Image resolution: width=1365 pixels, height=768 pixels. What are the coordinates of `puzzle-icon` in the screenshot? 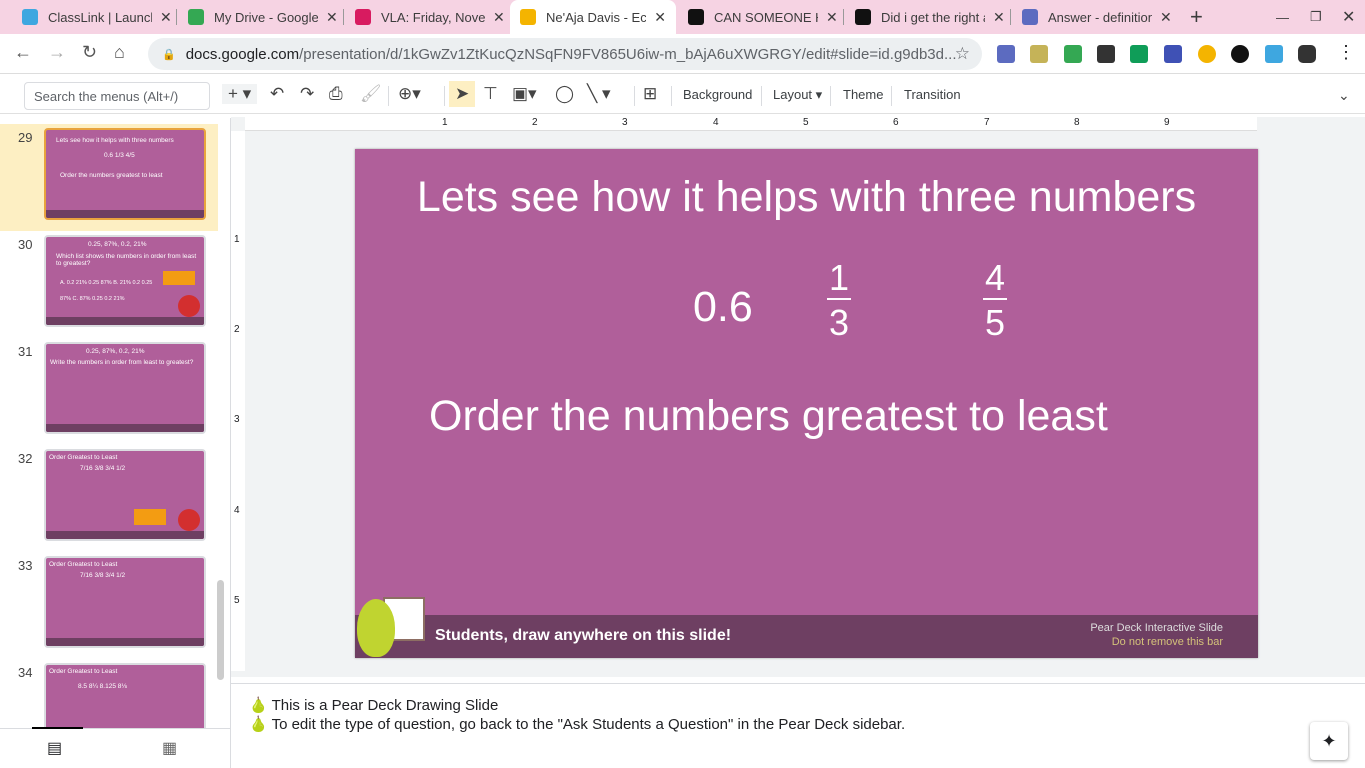 It's located at (1307, 54).